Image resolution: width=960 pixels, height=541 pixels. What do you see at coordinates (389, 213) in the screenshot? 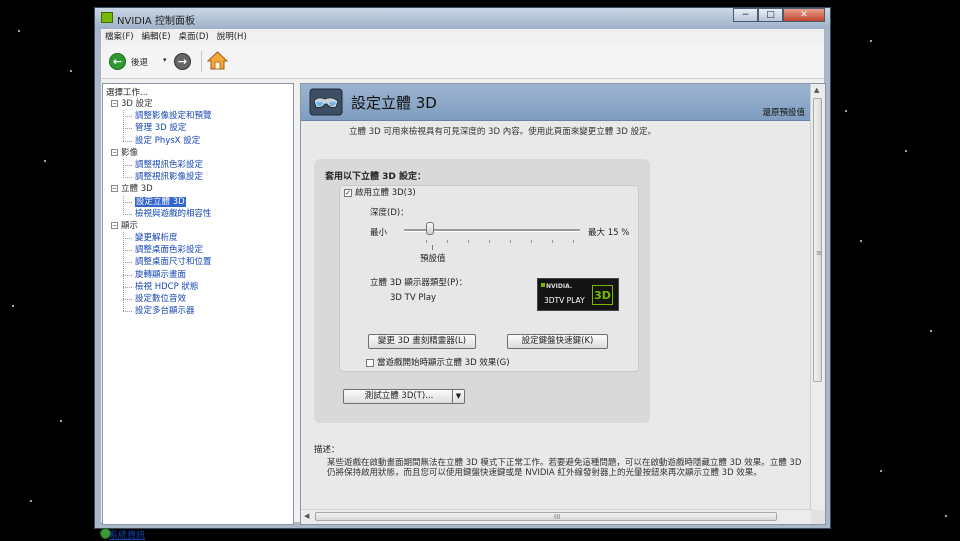
I see `depth-label: 深度(D)：` at bounding box center [389, 213].